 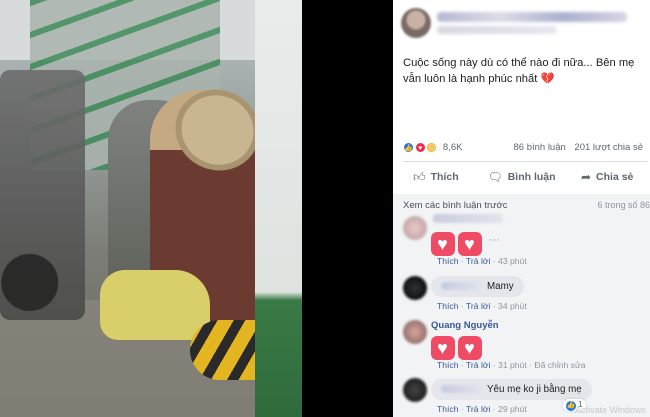 What do you see at coordinates (416, 23) in the screenshot?
I see `page-avatar` at bounding box center [416, 23].